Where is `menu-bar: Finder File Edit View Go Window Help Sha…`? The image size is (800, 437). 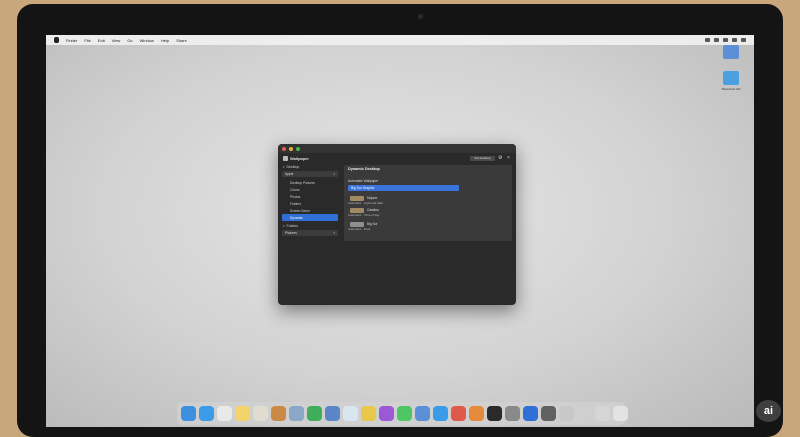 menu-bar: Finder File Edit View Go Window Help Sha… is located at coordinates (400, 40).